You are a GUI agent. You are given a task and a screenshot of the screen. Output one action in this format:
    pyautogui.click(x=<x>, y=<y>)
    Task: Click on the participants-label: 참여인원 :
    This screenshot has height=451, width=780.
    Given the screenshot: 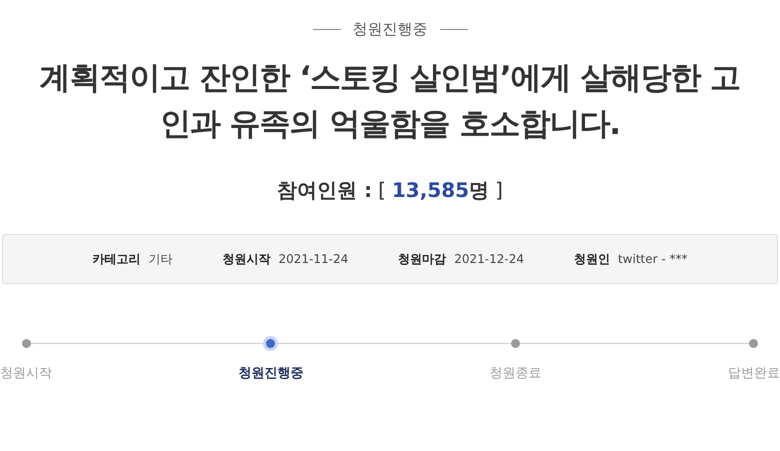 What is the action you would take?
    pyautogui.click(x=324, y=190)
    